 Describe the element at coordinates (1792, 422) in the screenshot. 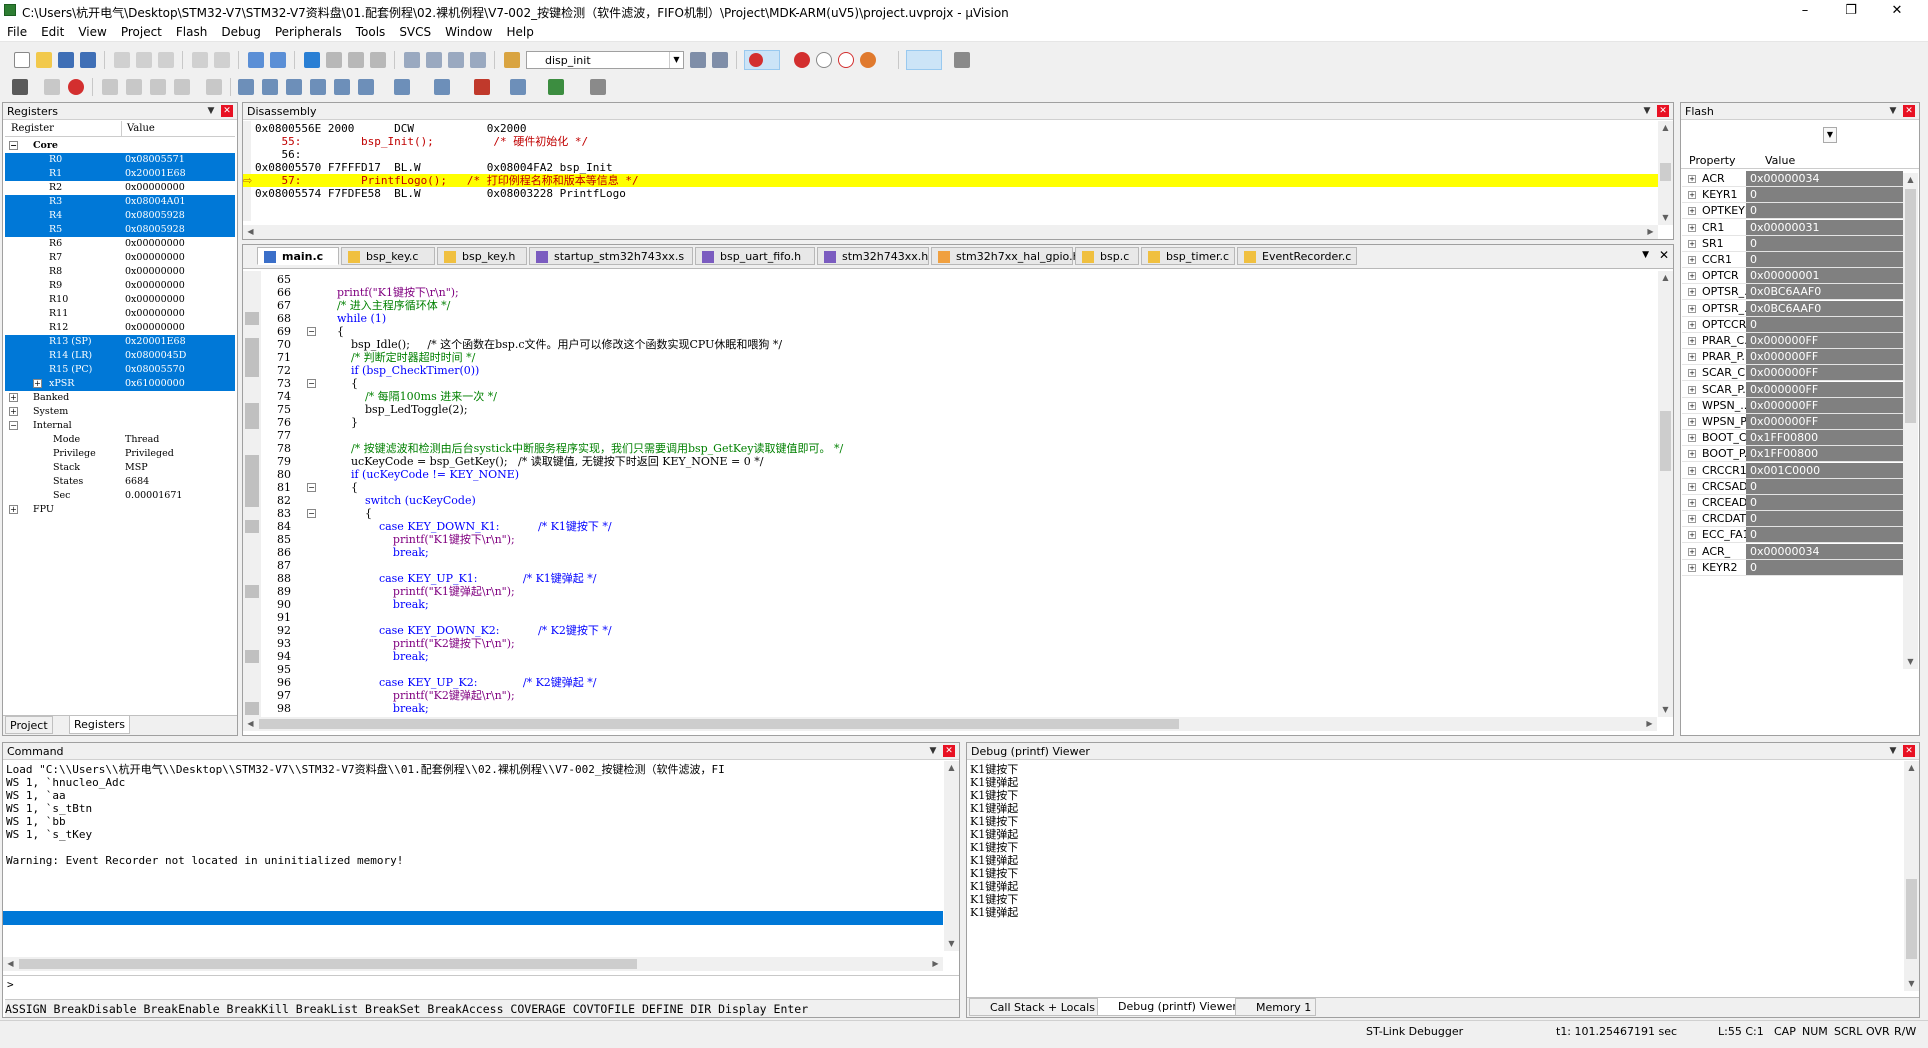

I see `flash-property-row: + WPSN_P...0x000000FF` at that location.